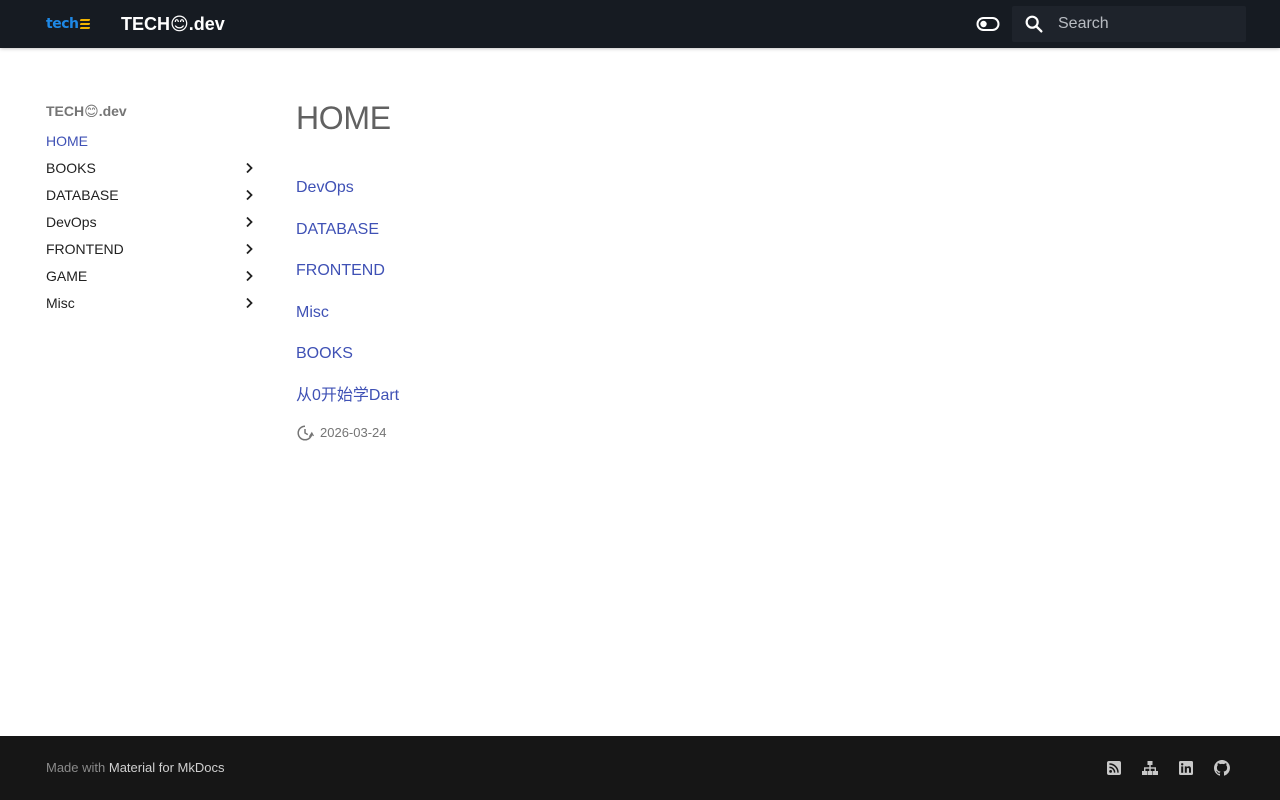  I want to click on rss-icon, so click(1114, 768).